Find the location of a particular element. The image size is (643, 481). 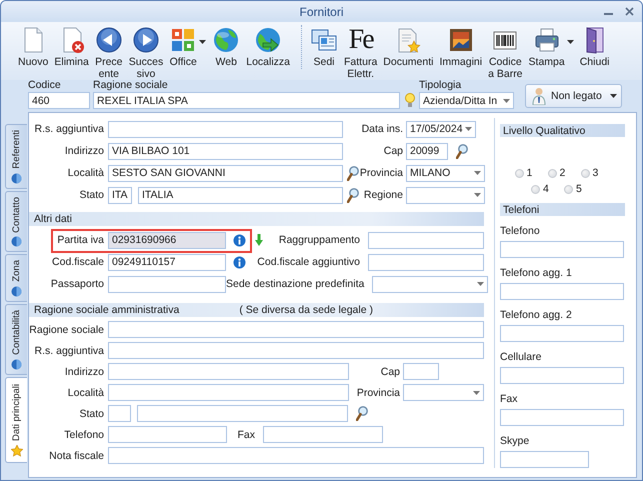

toolbar-button: Immagini is located at coordinates (461, 47).